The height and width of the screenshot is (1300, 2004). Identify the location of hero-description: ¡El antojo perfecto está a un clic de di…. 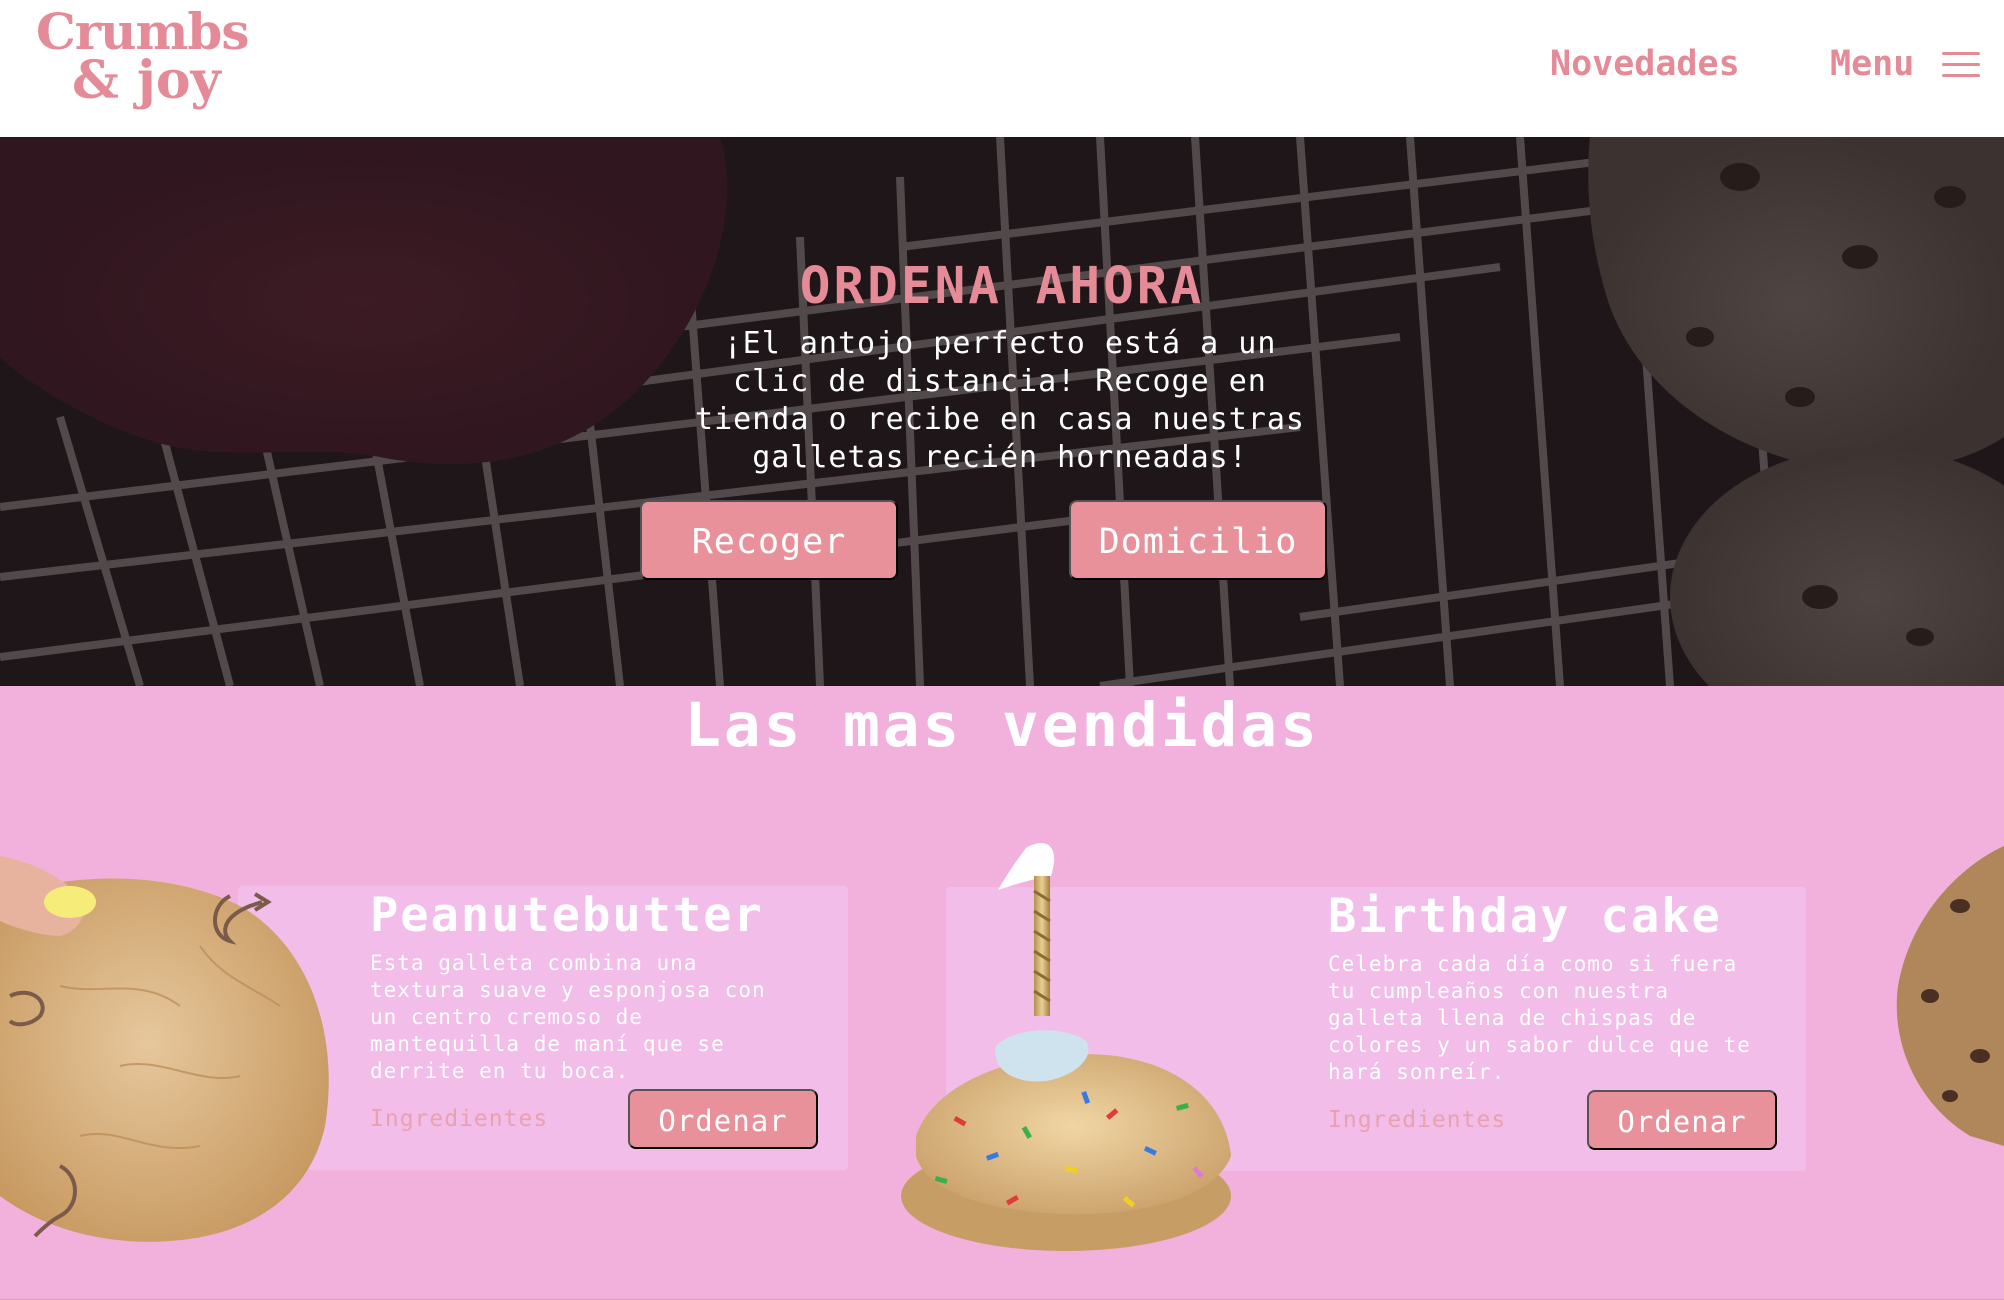
(1000, 400).